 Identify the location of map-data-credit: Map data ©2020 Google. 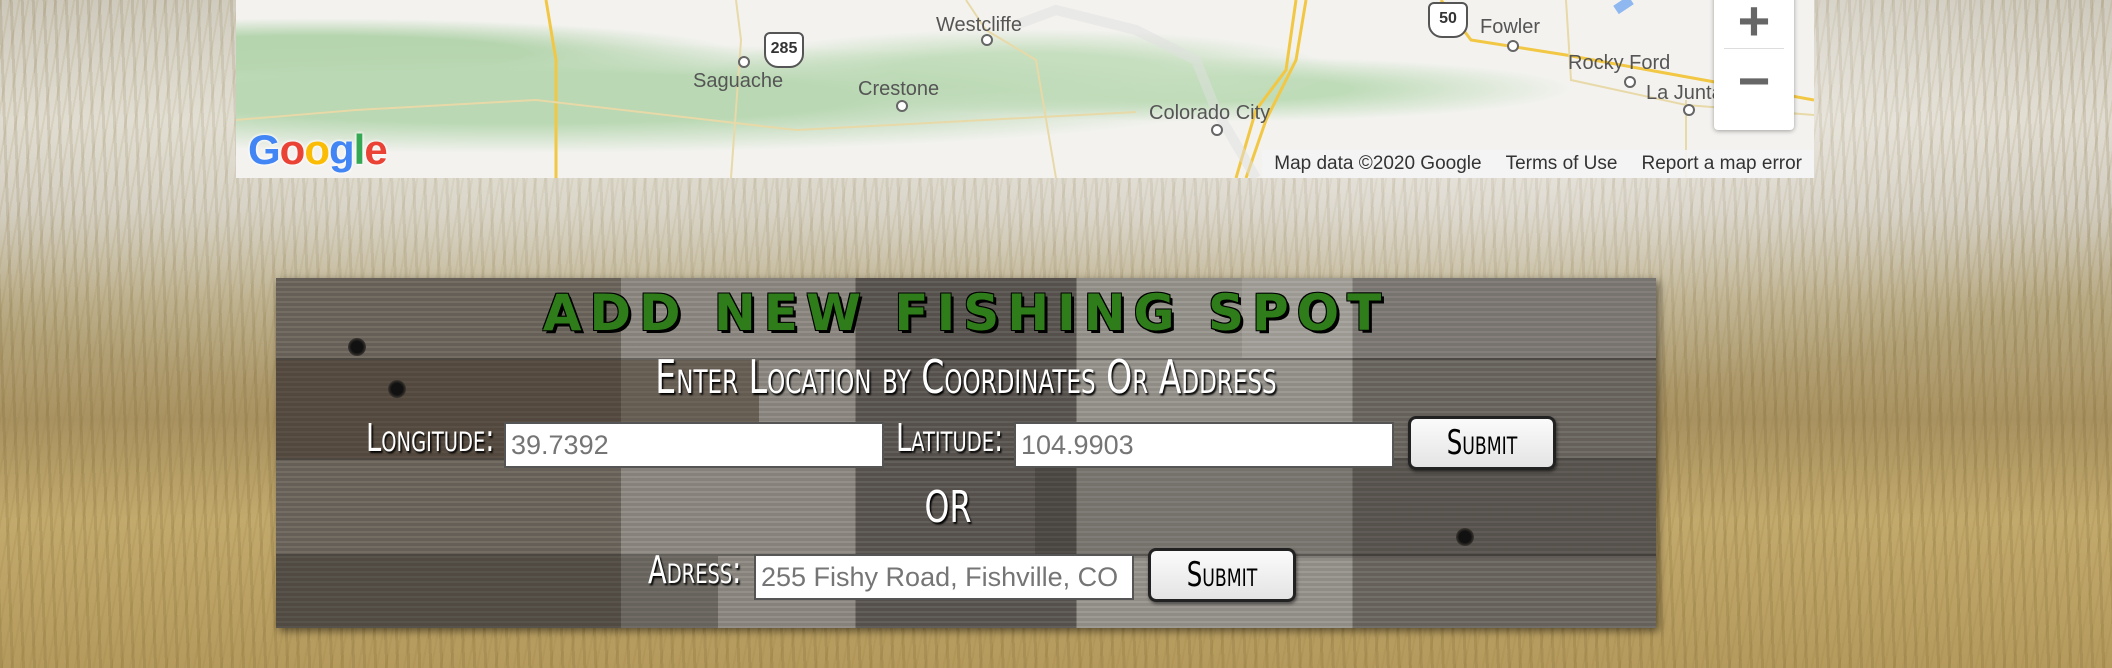
(1378, 163).